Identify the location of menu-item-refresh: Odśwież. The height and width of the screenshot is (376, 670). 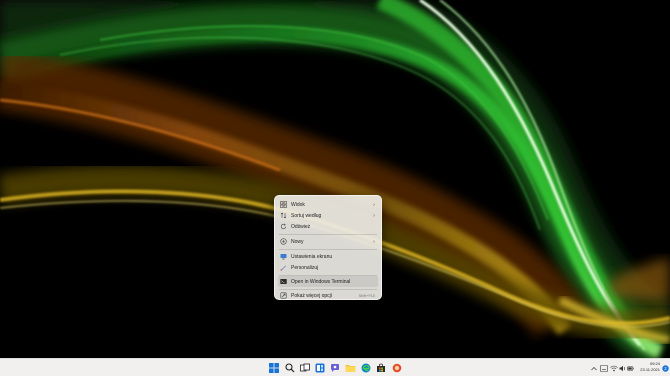
(328, 226).